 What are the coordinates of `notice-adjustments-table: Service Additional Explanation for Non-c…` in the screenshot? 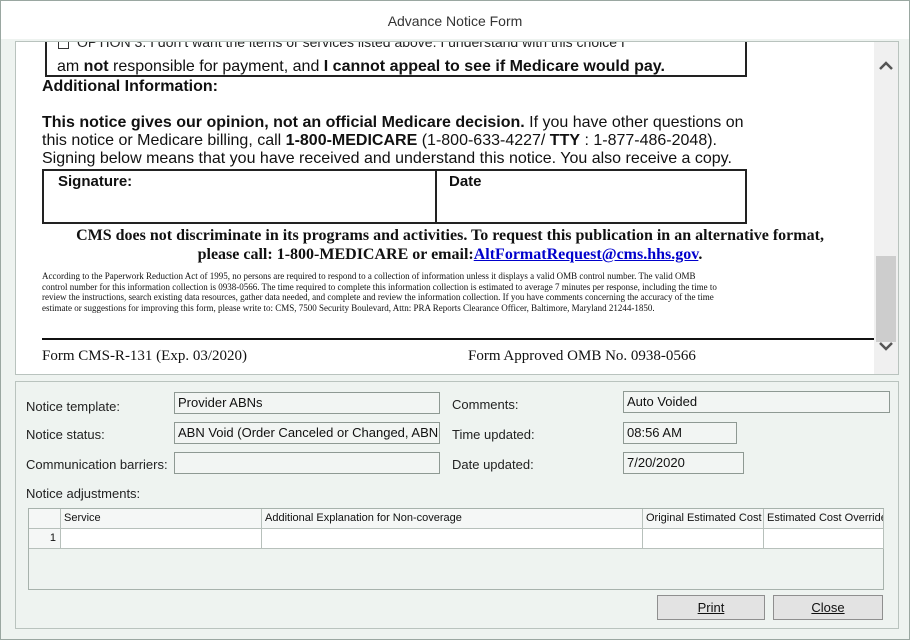 It's located at (456, 549).